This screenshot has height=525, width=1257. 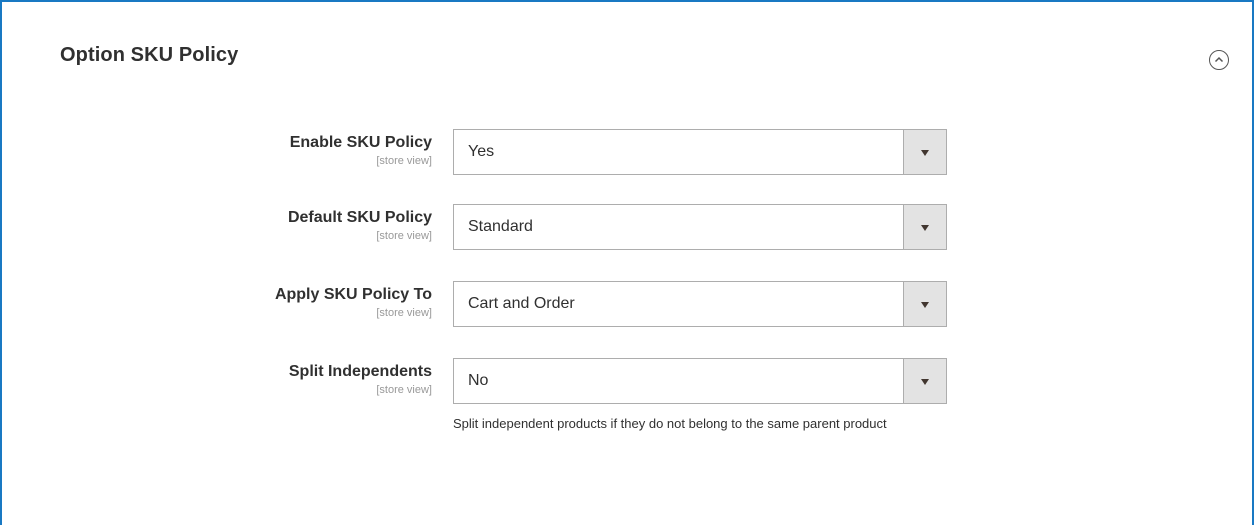 I want to click on chevron-up-icon, so click(x=1219, y=59).